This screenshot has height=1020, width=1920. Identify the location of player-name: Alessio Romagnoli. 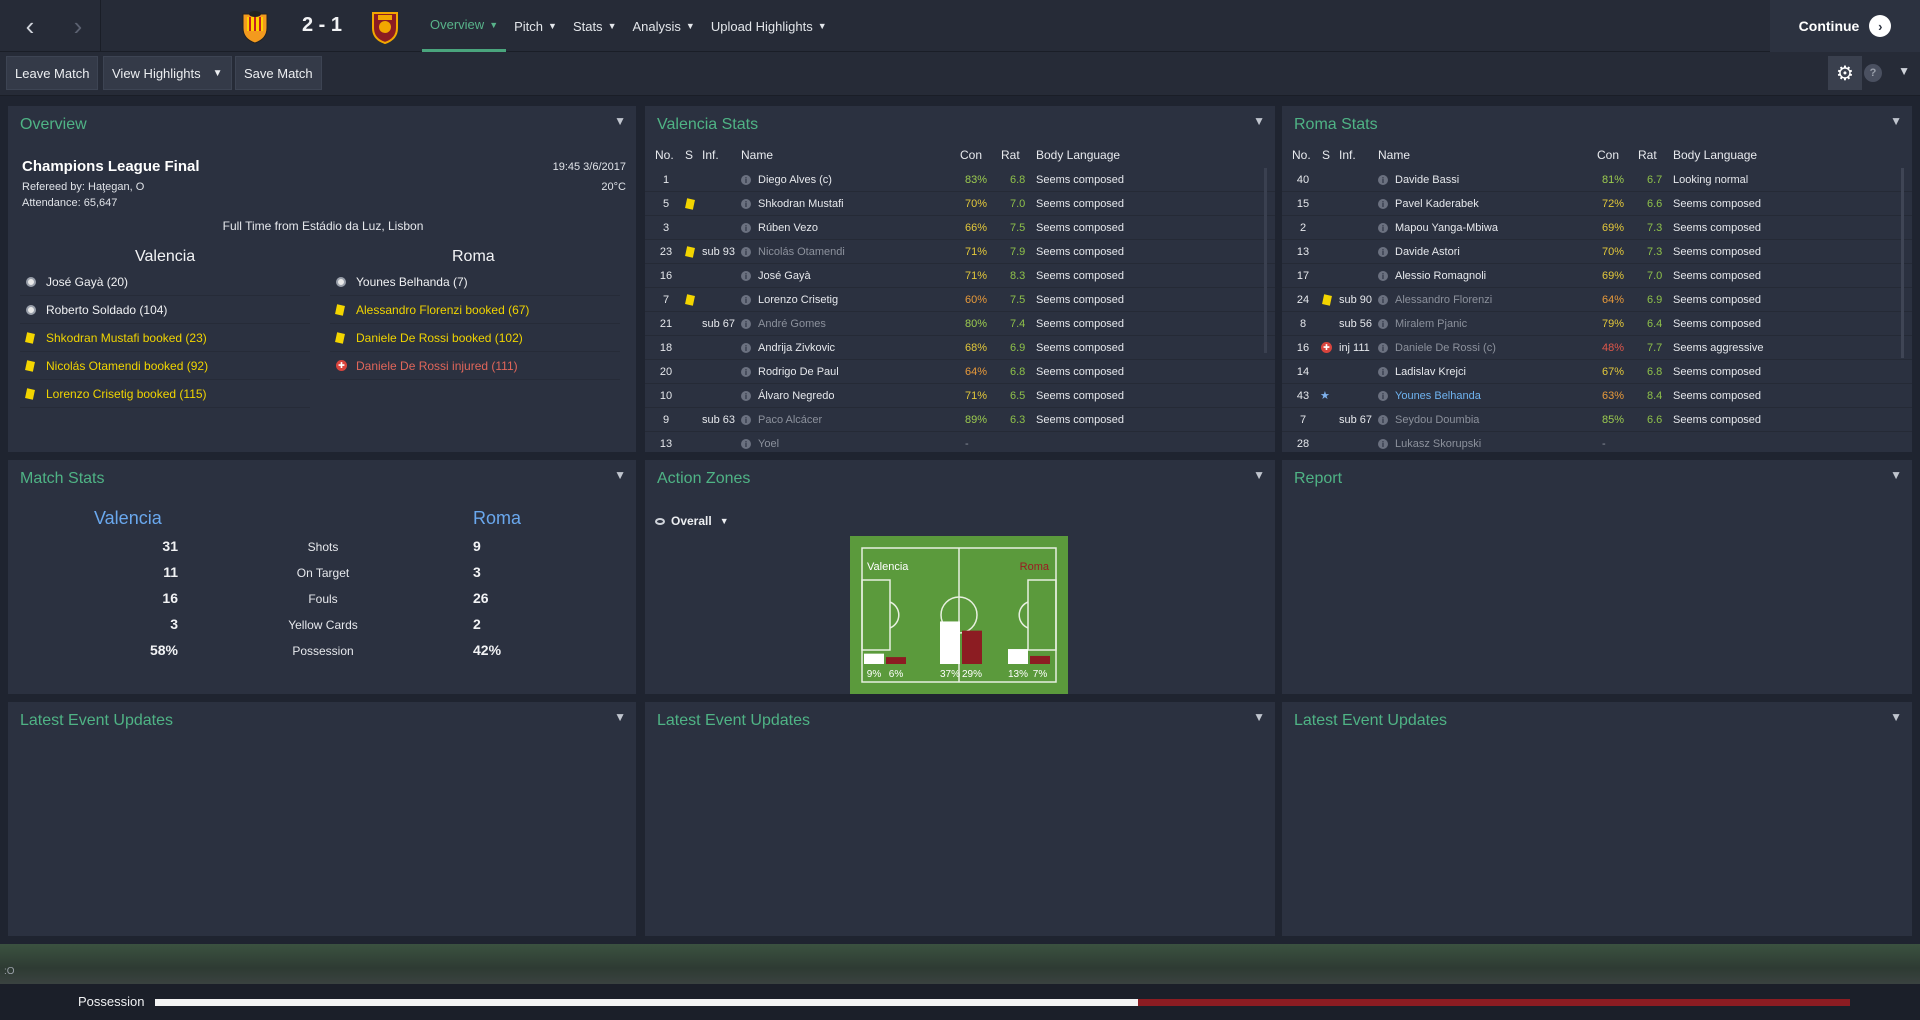
(1440, 276).